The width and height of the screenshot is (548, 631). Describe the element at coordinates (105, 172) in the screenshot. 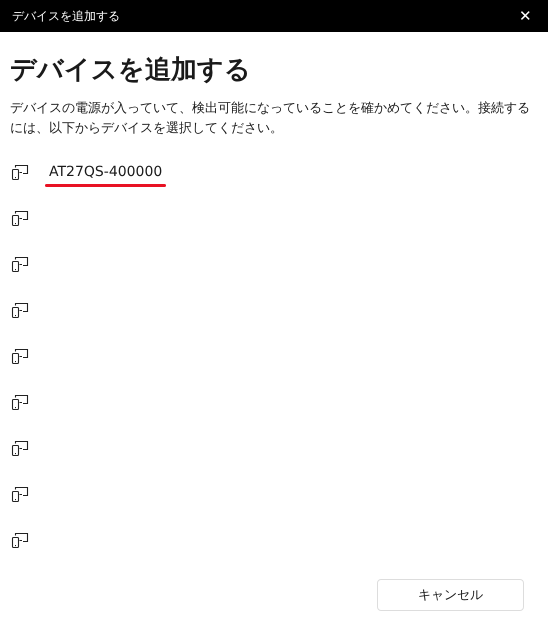

I see `device-name: AT27QS-400000` at that location.